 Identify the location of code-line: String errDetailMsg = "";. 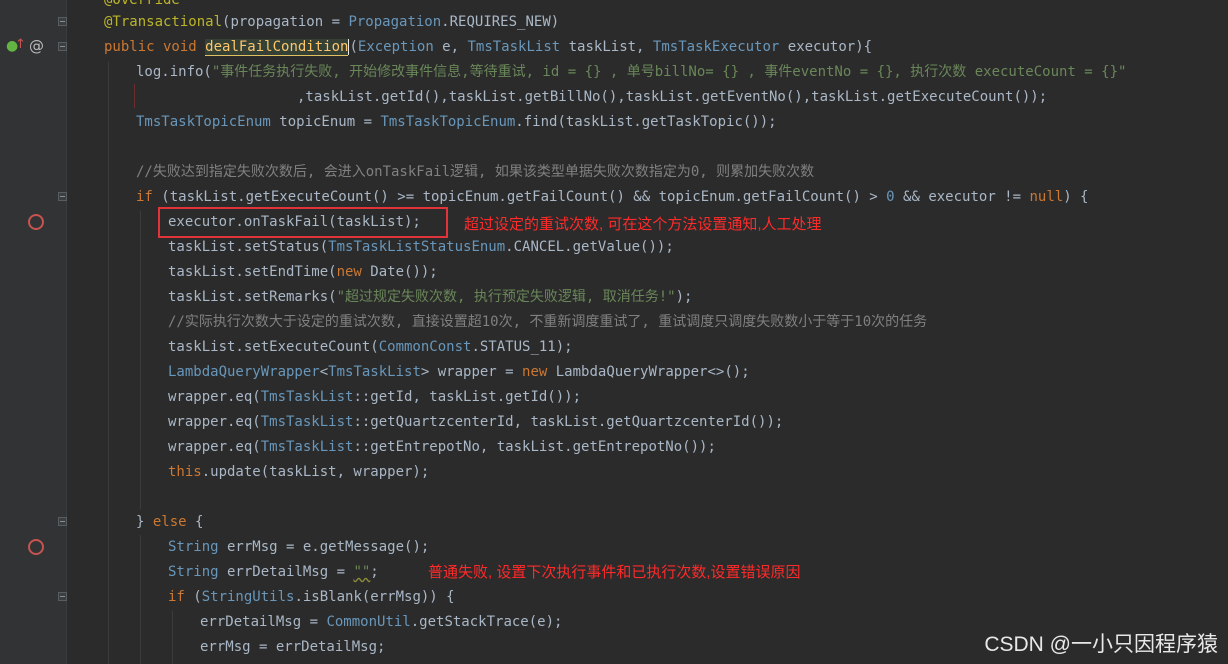
(273, 572).